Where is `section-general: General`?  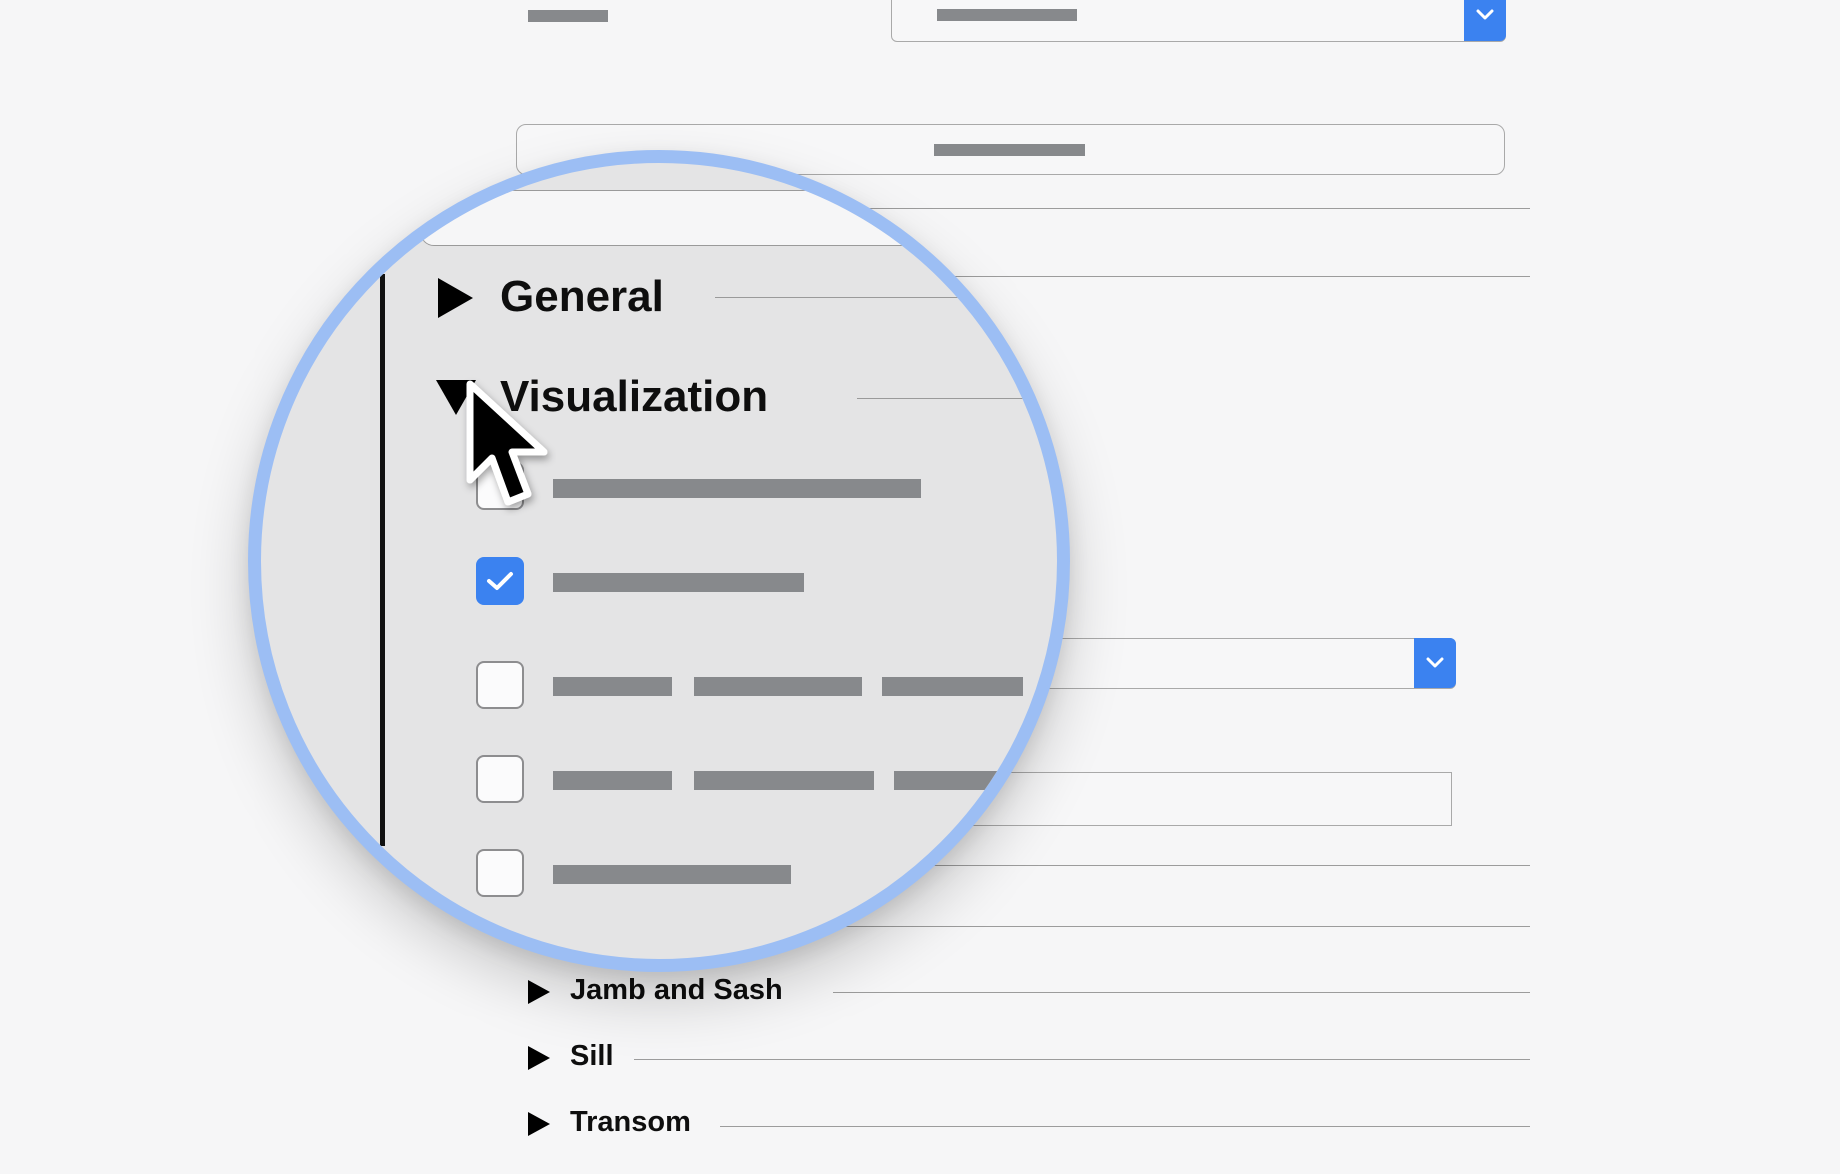 section-general: General is located at coordinates (582, 297).